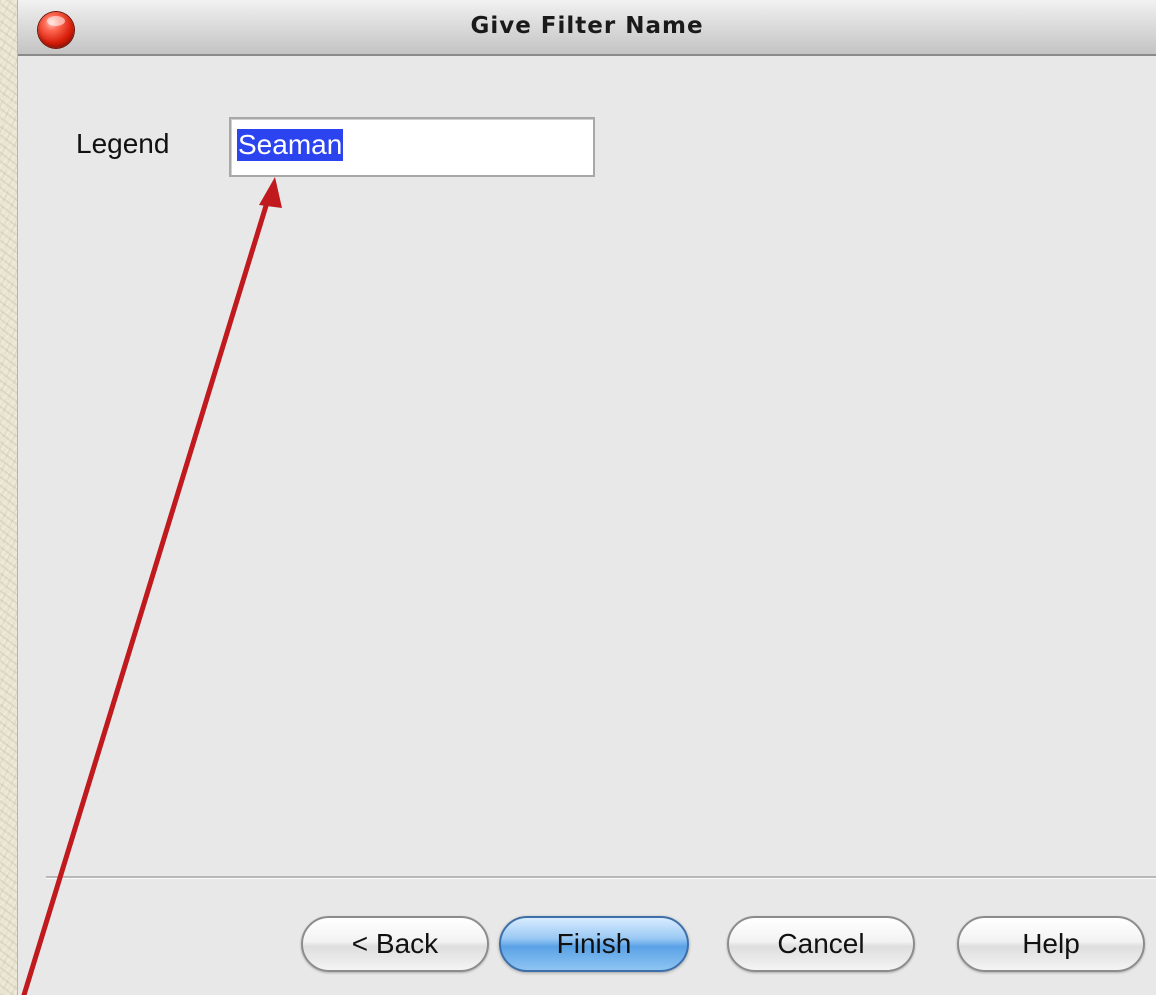 Image resolution: width=1156 pixels, height=995 pixels. I want to click on cancel-button: Cancel, so click(821, 944).